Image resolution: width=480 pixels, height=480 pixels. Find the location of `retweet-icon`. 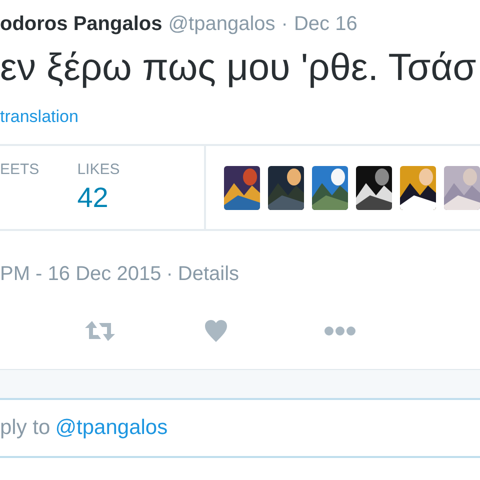

retweet-icon is located at coordinates (100, 331).